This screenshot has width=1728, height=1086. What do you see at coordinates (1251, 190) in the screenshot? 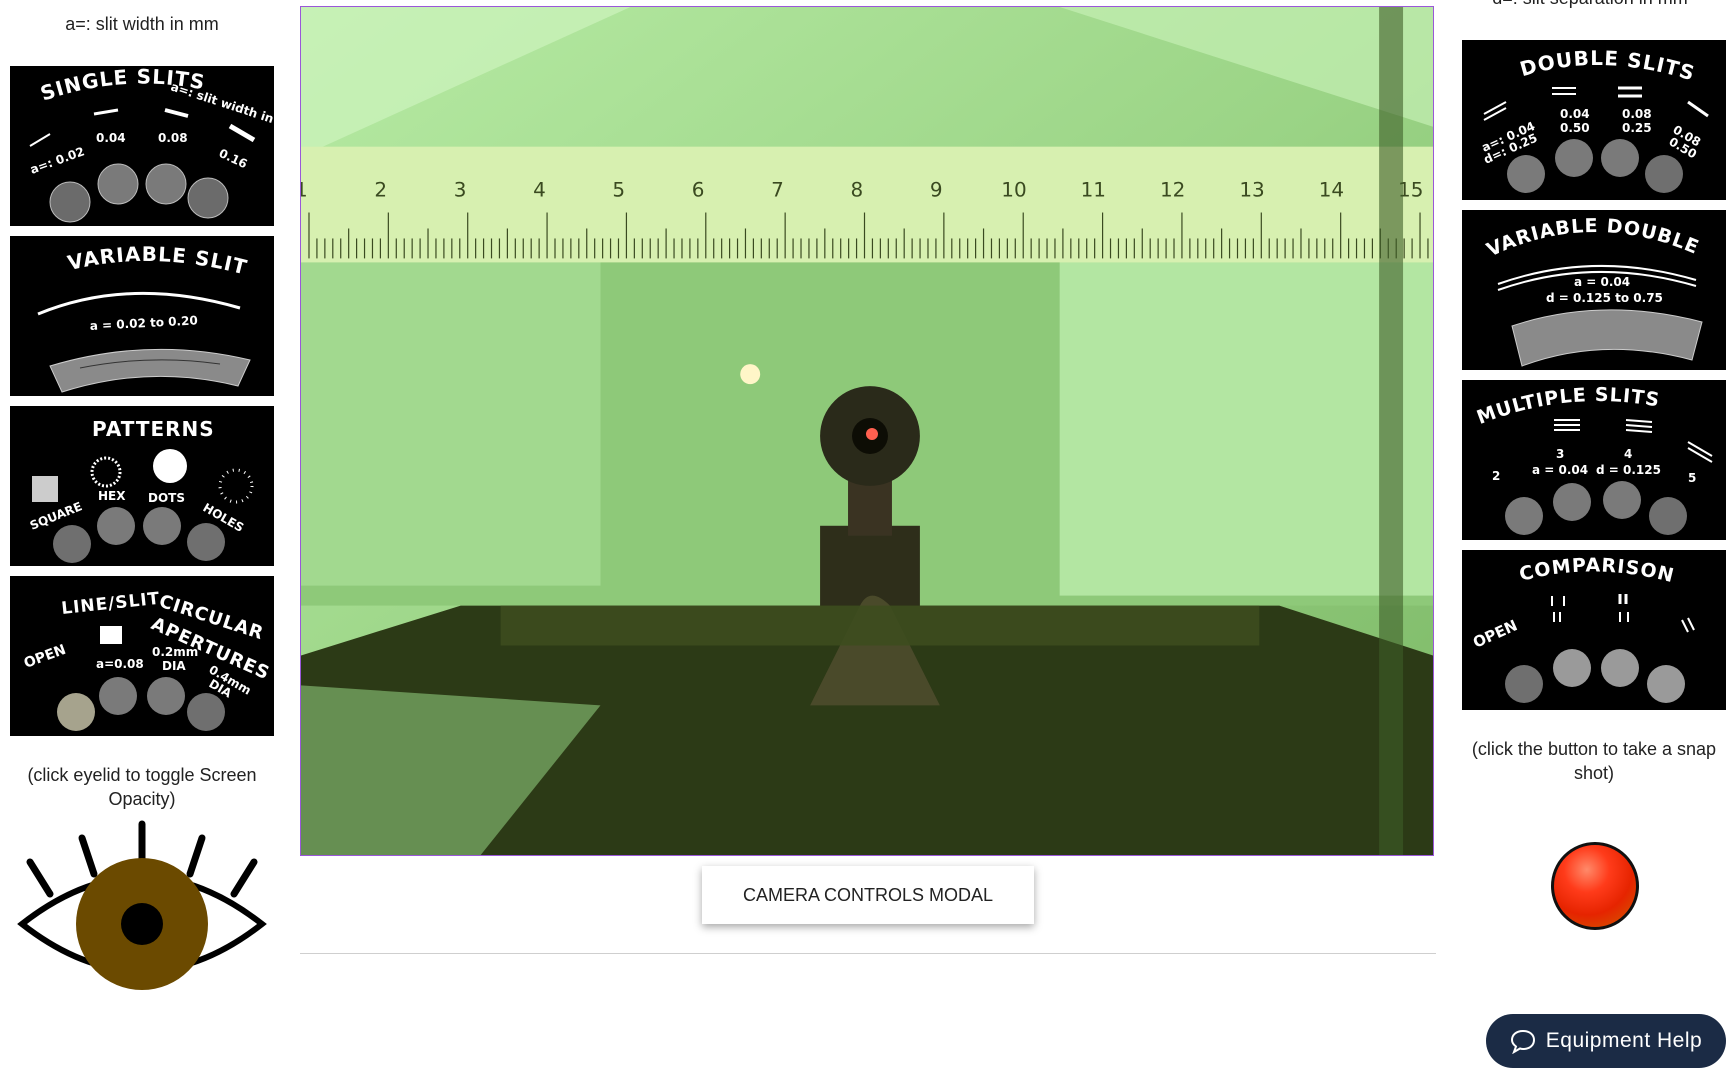
I see `ruler-number: 13` at bounding box center [1251, 190].